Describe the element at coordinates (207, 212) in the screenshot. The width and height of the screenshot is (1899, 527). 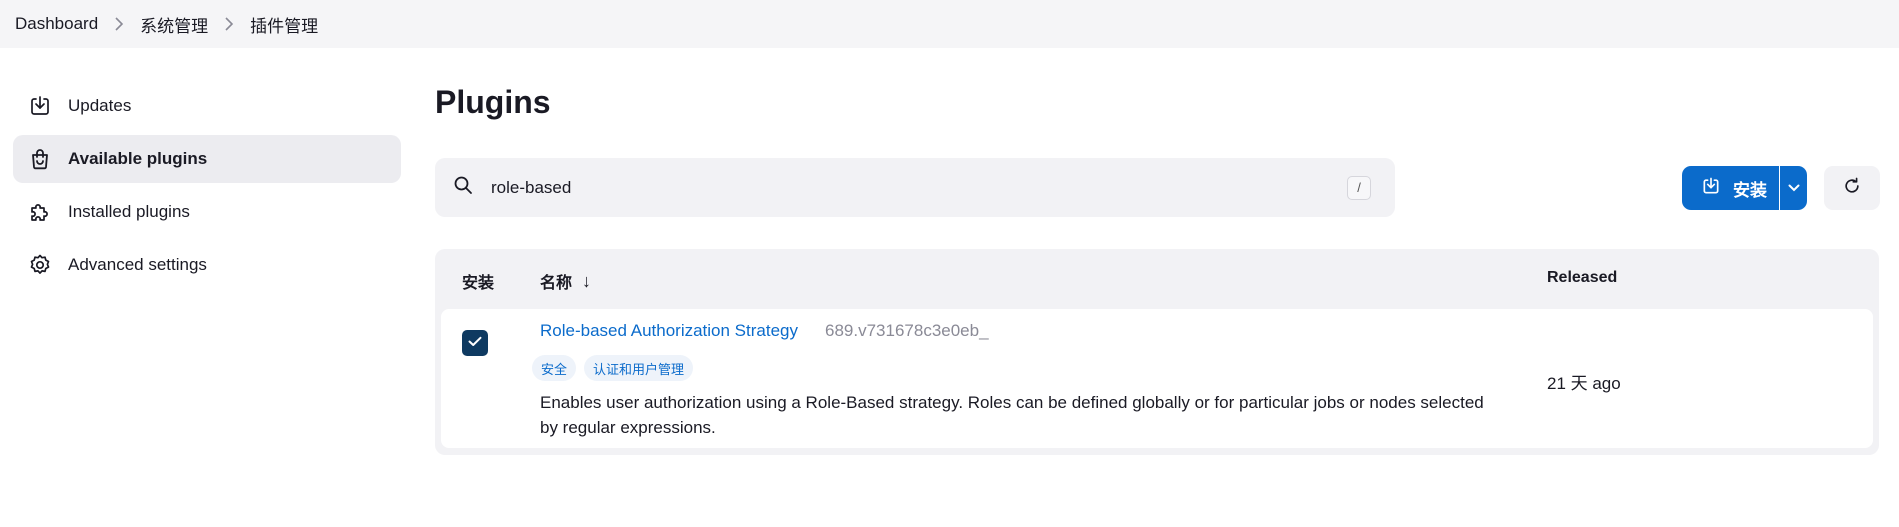
I see `sidebar-item-installed-plugins: Installed plugins` at that location.